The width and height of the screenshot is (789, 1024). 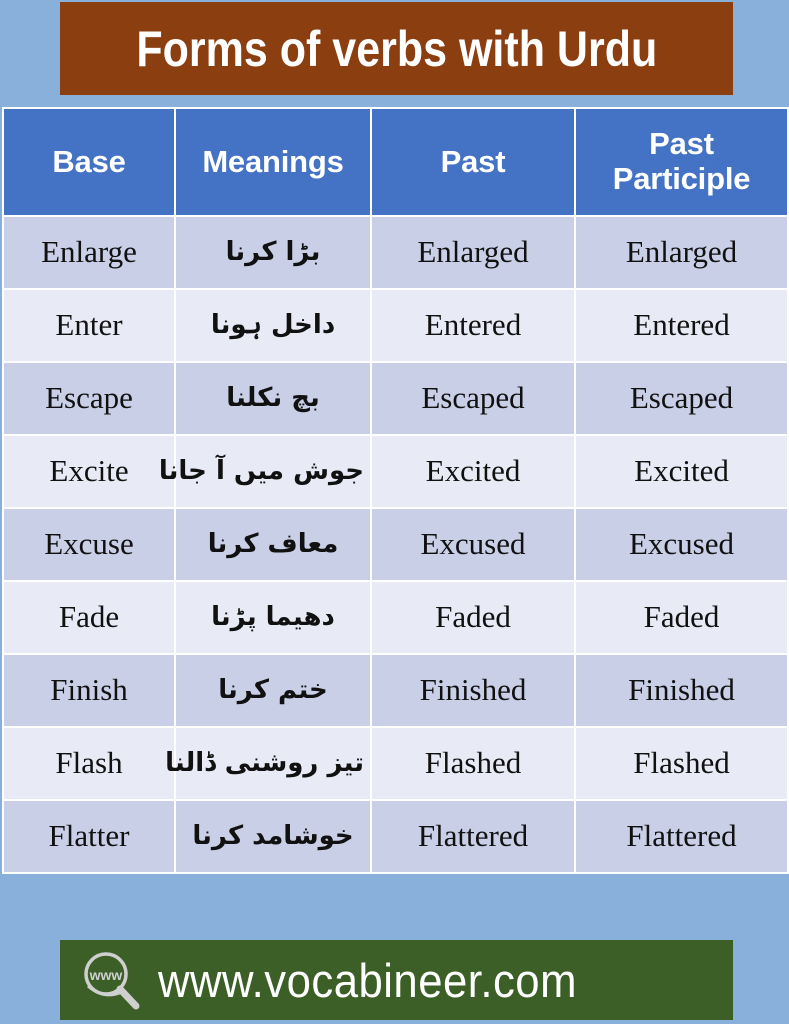 I want to click on table-row: Enter داخل ہونا Entered Entered, so click(x=395, y=325).